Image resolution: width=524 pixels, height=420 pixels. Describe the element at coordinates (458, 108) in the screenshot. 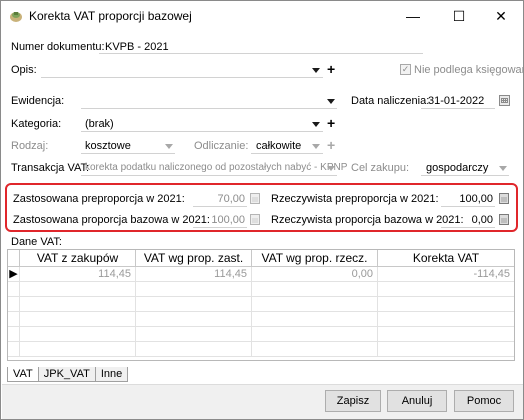

I see `data-naliczenia-underline` at that location.